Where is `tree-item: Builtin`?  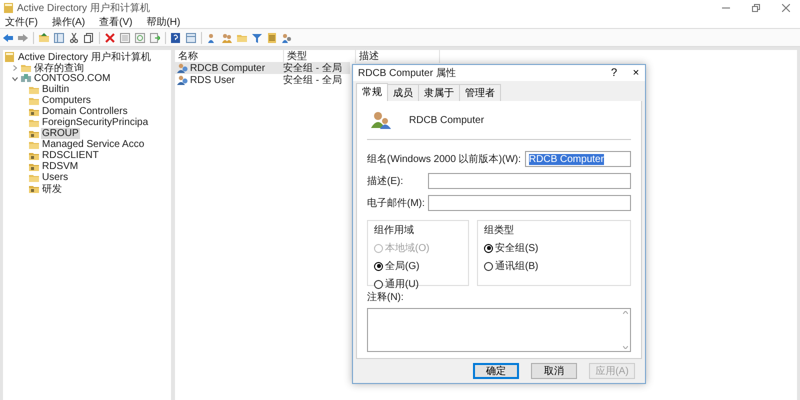 tree-item: Builtin is located at coordinates (55, 89).